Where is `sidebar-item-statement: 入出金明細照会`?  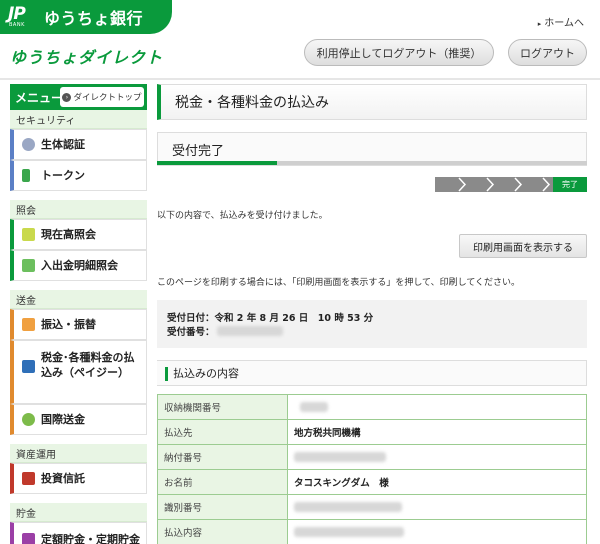 sidebar-item-statement: 入出金明細照会 is located at coordinates (78, 265).